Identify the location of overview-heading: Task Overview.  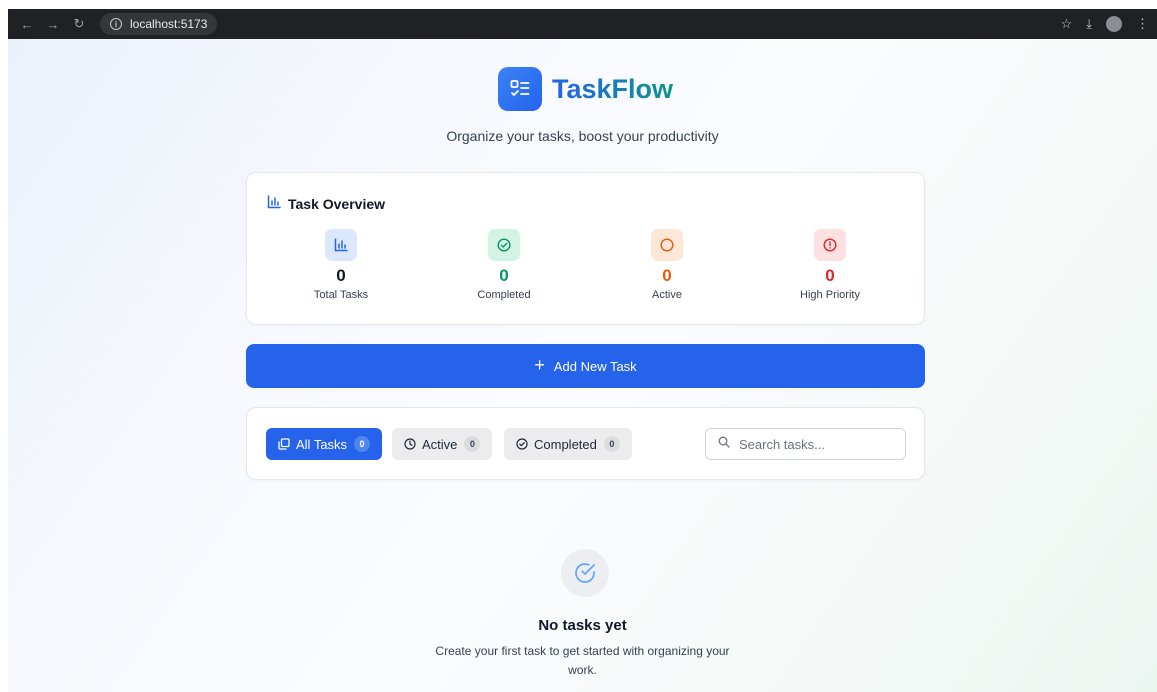
(326, 203).